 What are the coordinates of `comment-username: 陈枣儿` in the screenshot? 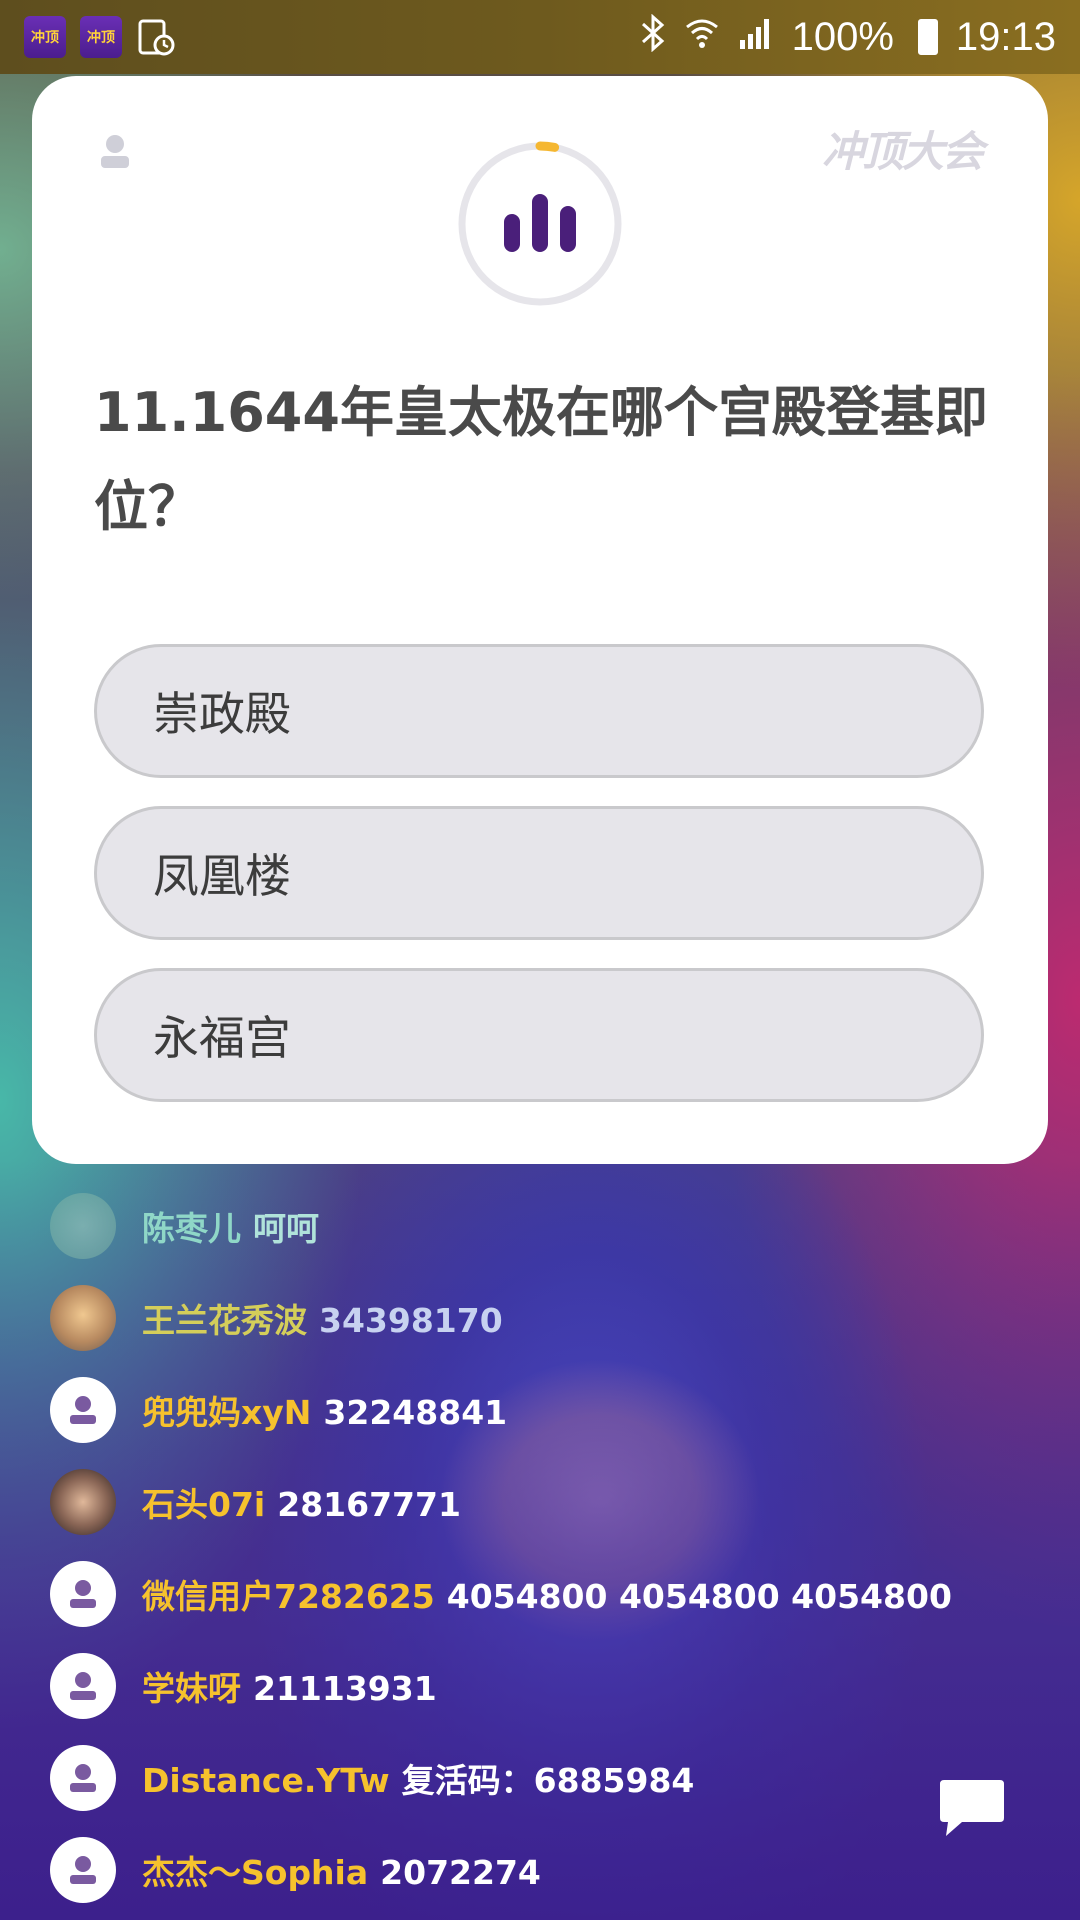 It's located at (191, 1228).